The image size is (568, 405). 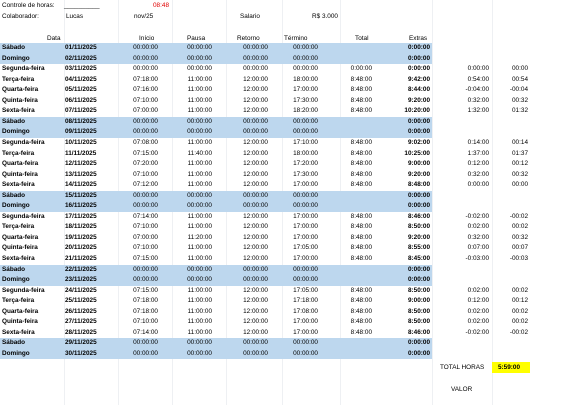 What do you see at coordinates (478, 154) in the screenshot?
I see `extra-diff-cell: 1:37:00` at bounding box center [478, 154].